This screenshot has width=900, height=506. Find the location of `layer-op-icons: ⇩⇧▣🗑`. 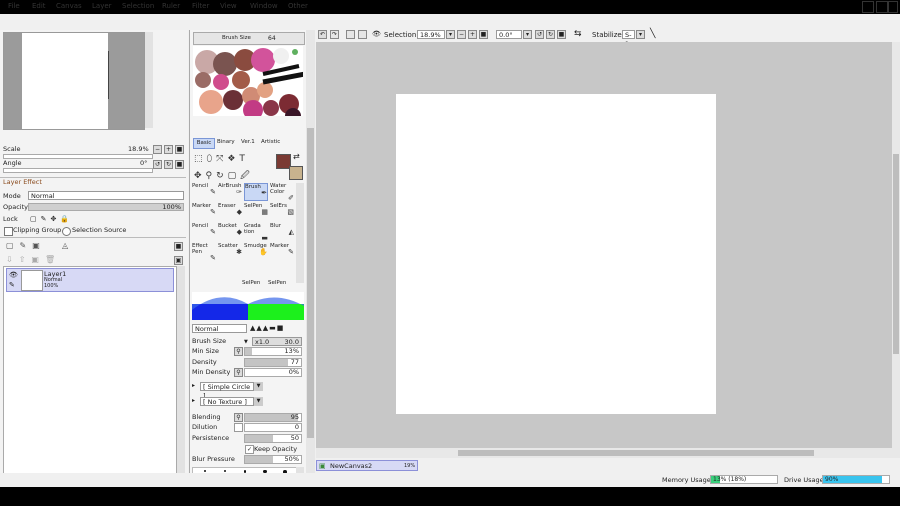

layer-op-icons: ⇩⇧▣🗑 is located at coordinates (33, 259).